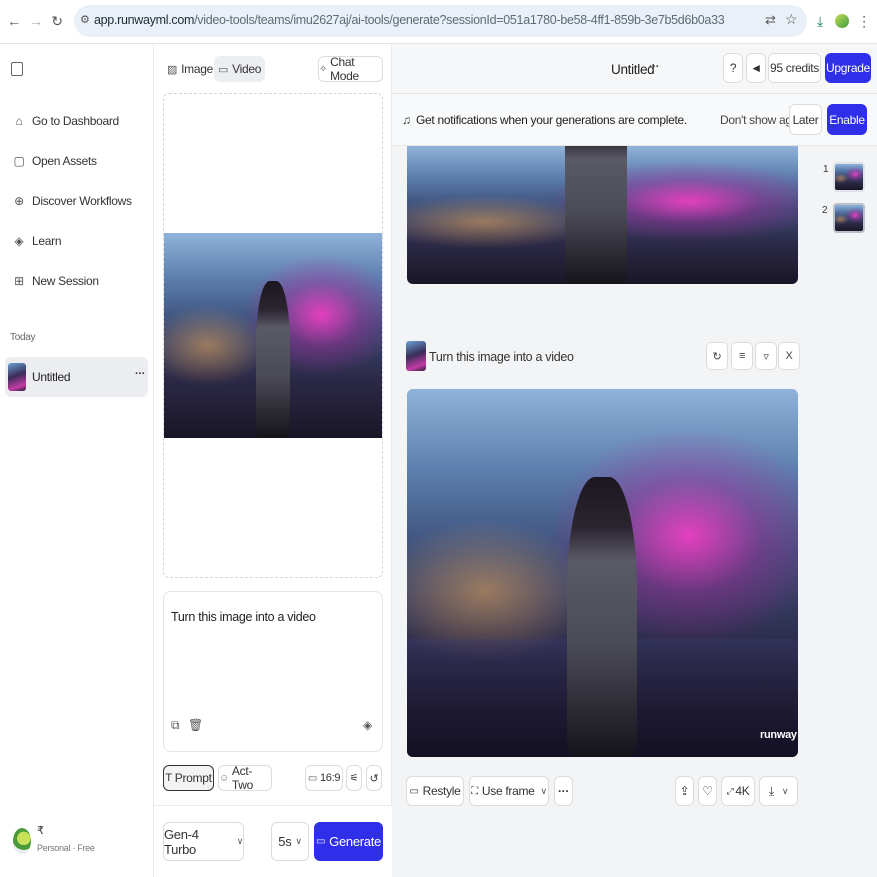 The width and height of the screenshot is (877, 877). I want to click on previous-generation-video, so click(602, 215).